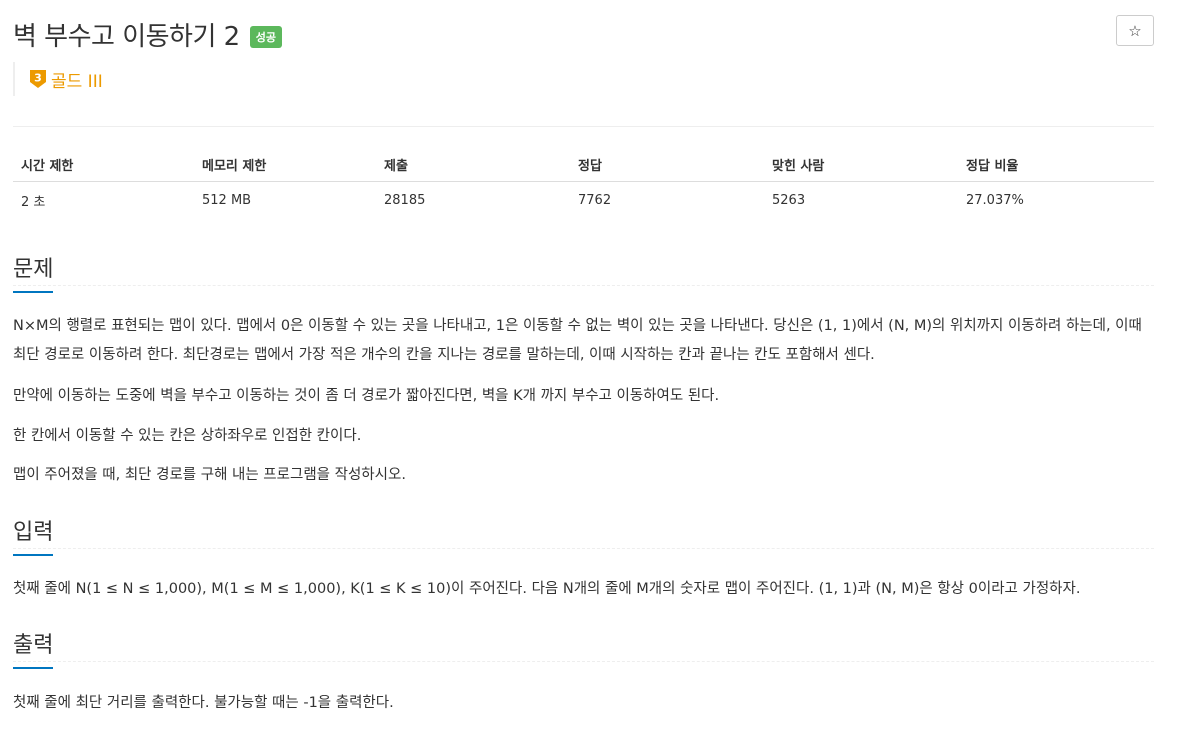 This screenshot has width=1190, height=730. What do you see at coordinates (1056, 164) in the screenshot?
I see `header-accept-rate: 정답 비율` at bounding box center [1056, 164].